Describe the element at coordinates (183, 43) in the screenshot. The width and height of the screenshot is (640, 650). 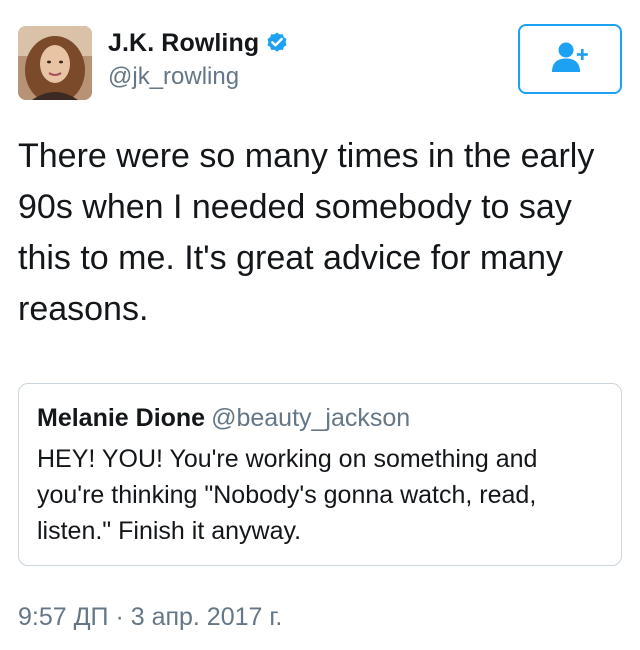
I see `author-display-name: J.K. Rowling` at that location.